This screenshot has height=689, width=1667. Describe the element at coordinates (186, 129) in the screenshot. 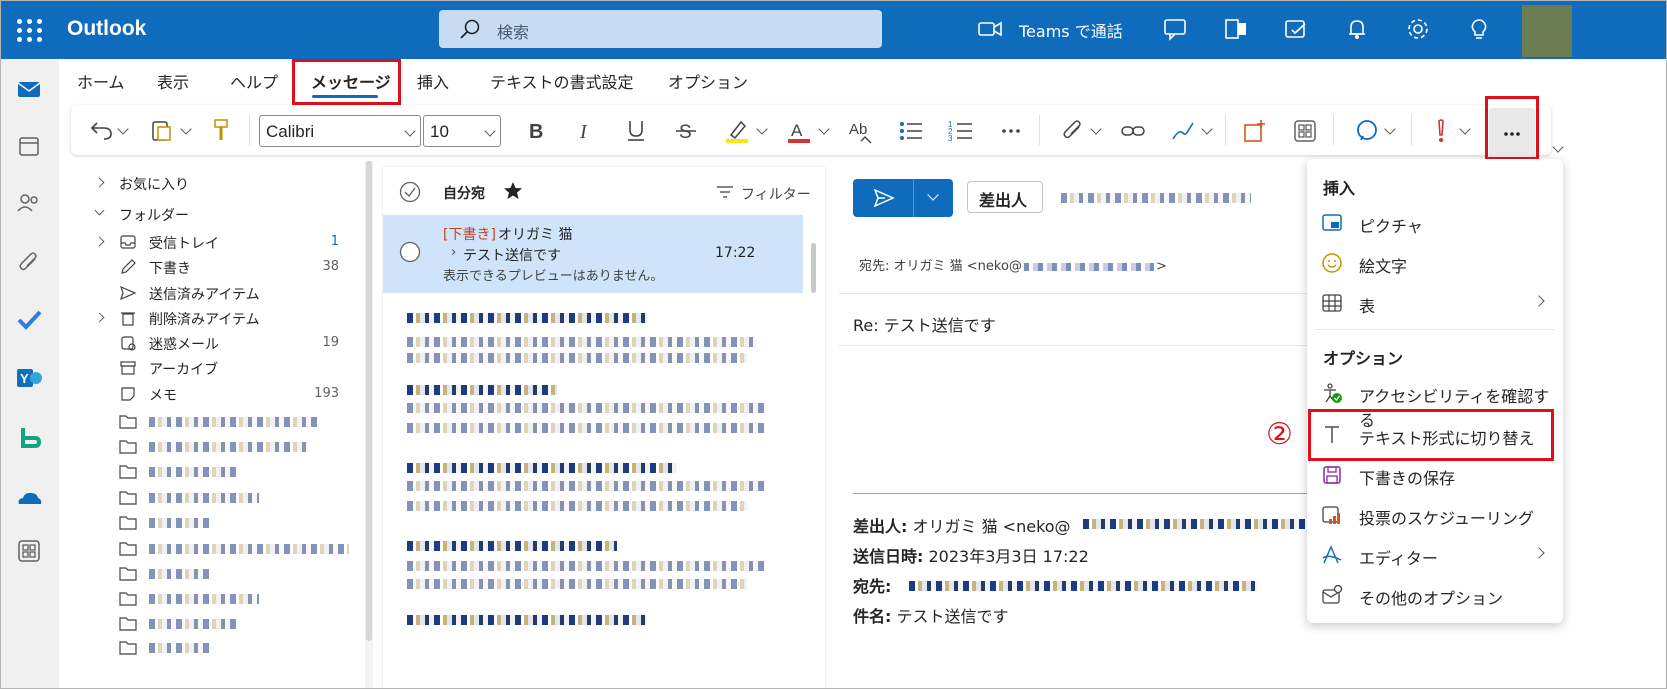

I see `clipboard-dropdown-chevron-icon` at that location.